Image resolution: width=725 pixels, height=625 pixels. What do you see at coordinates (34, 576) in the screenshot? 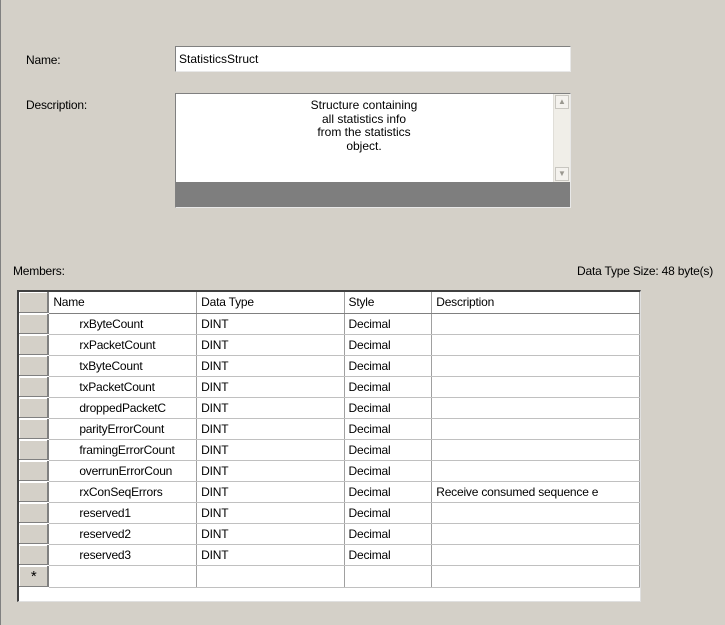
I see `new-row-marker: *` at bounding box center [34, 576].